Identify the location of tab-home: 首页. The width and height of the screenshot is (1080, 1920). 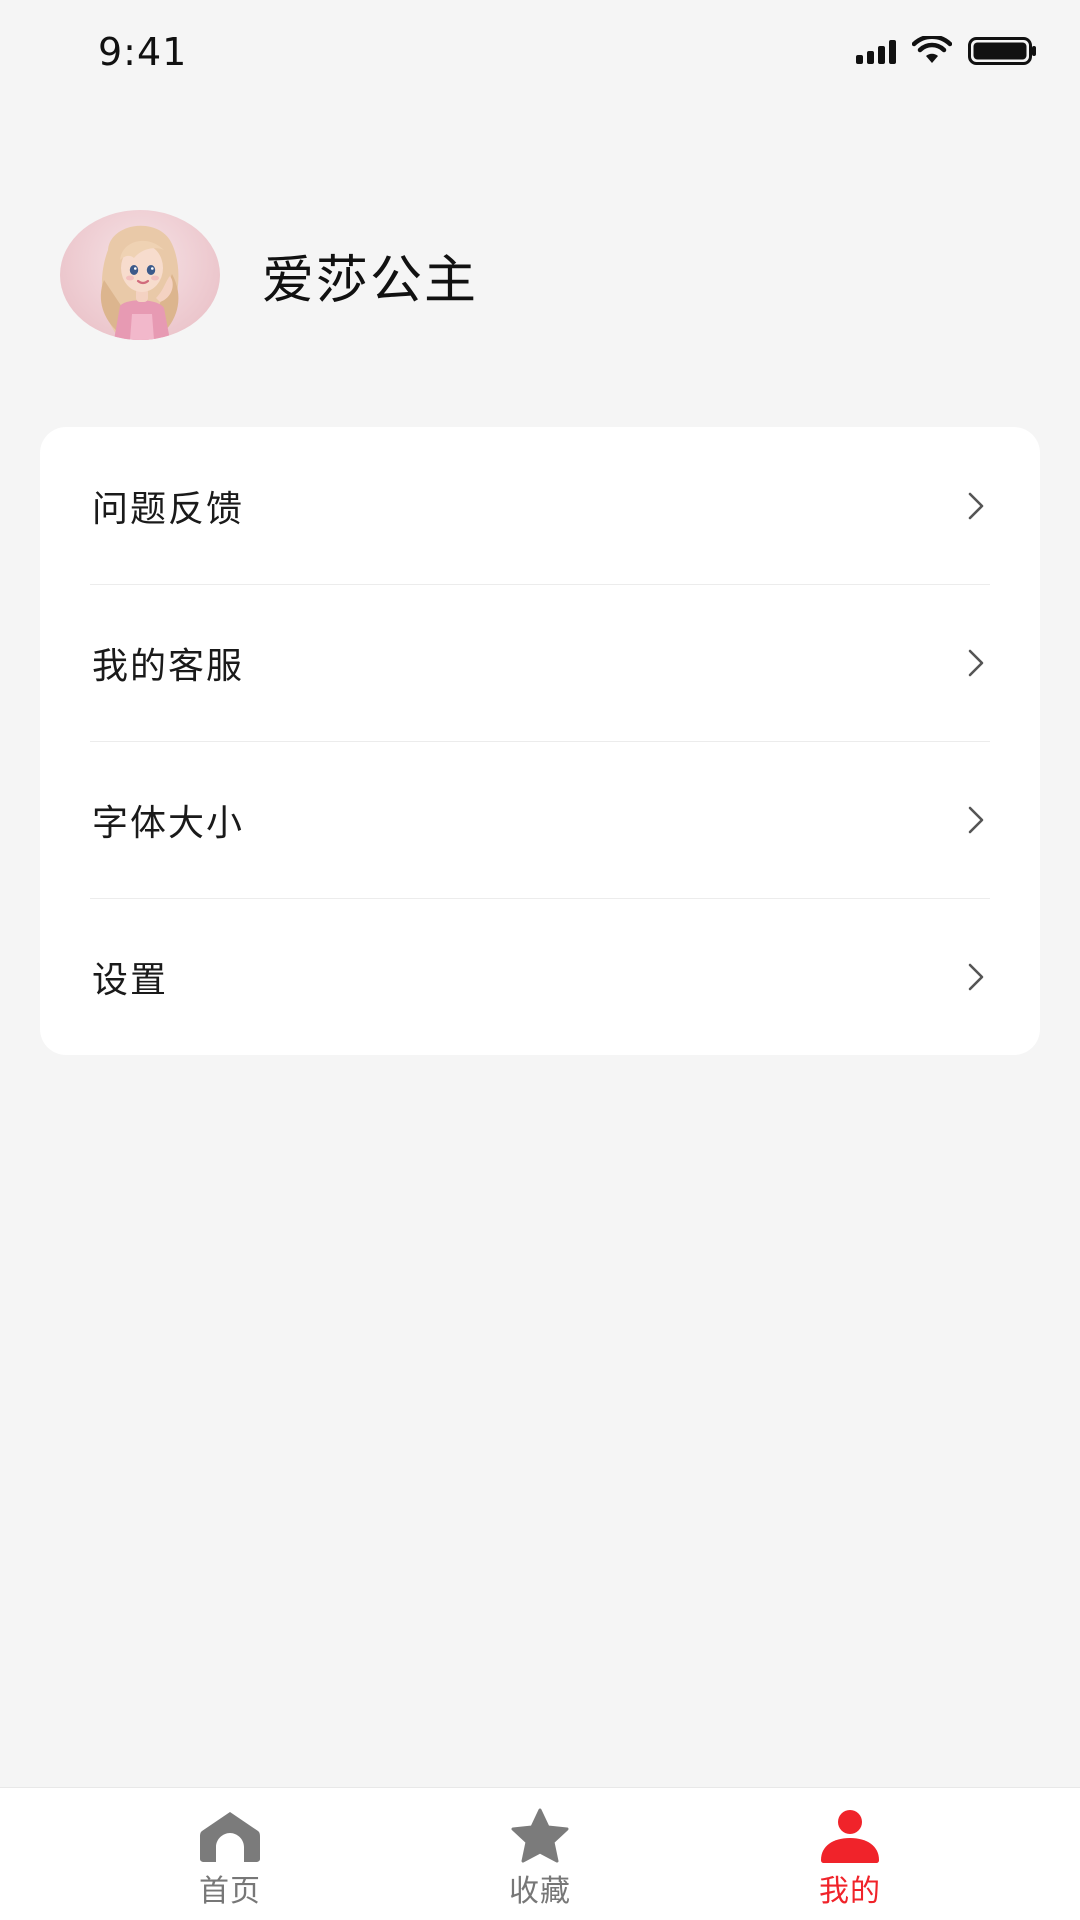
(230, 1854).